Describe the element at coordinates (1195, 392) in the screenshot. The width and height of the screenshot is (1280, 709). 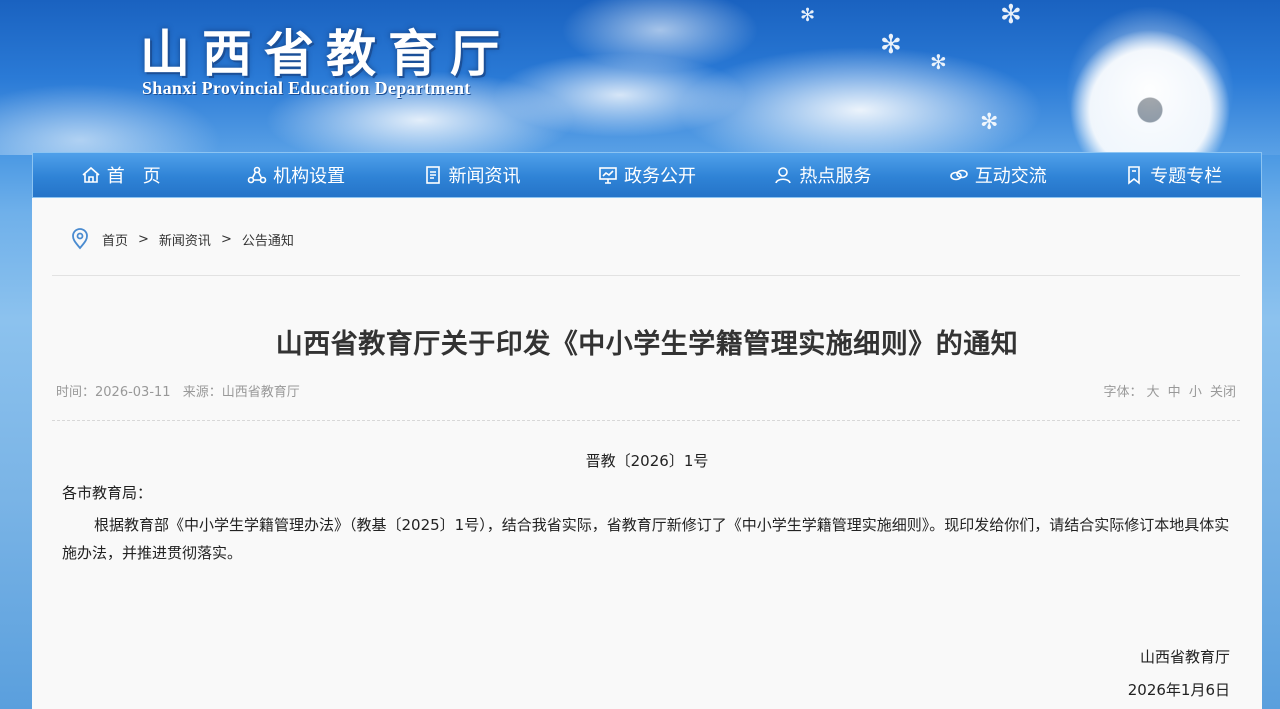
I see `font-small-button: 小` at that location.